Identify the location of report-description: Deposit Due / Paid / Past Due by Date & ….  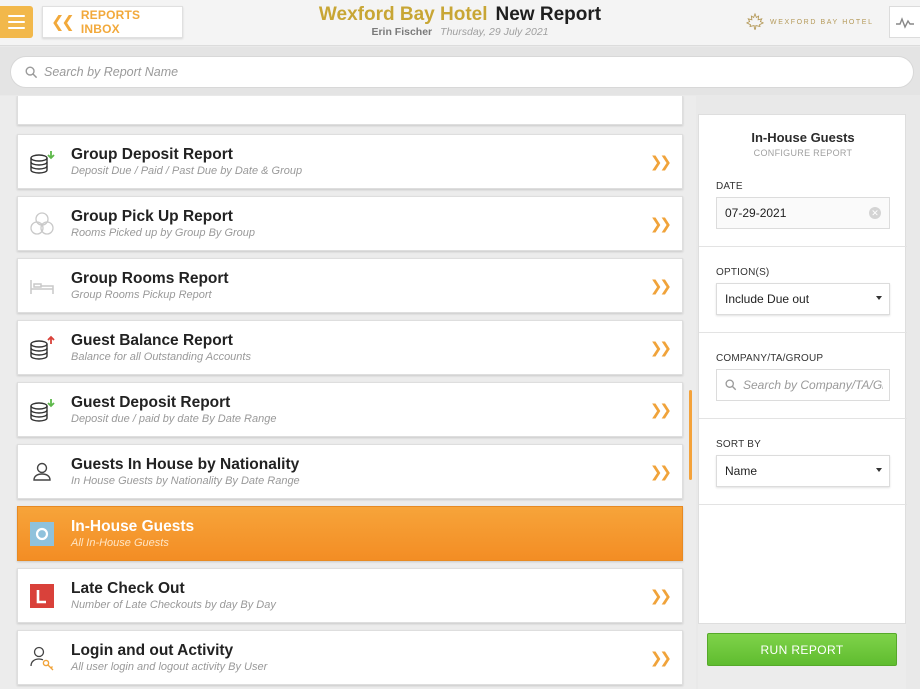
(187, 171).